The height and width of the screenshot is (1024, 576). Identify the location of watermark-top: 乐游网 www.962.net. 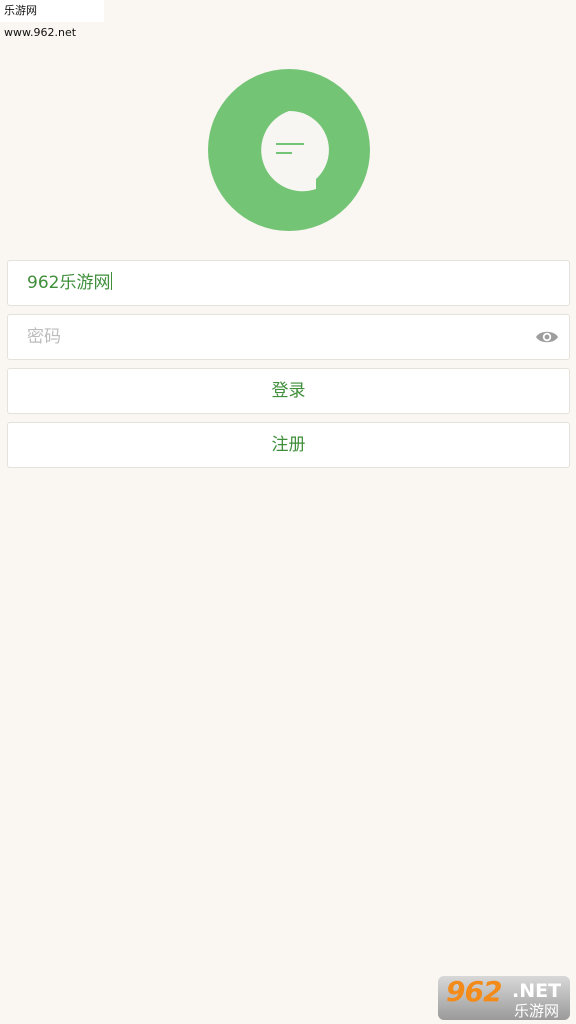
(52, 19).